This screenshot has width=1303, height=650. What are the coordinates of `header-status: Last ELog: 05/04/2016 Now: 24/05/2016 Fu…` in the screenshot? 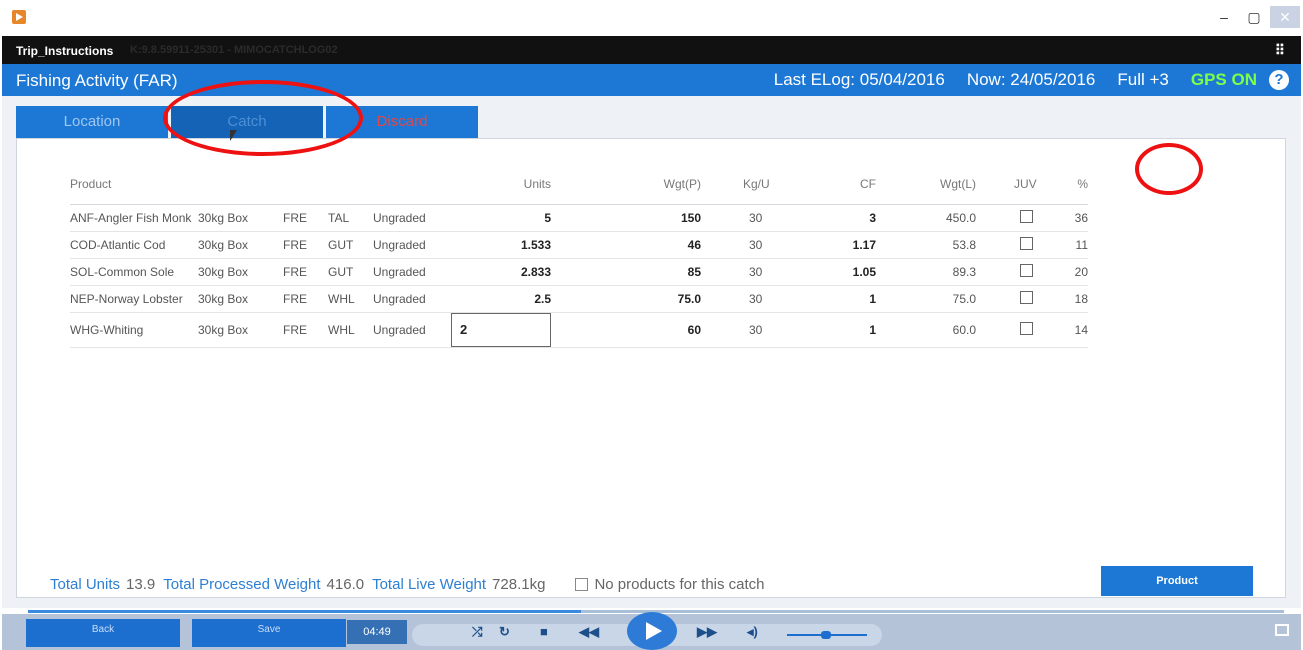 It's located at (1031, 80).